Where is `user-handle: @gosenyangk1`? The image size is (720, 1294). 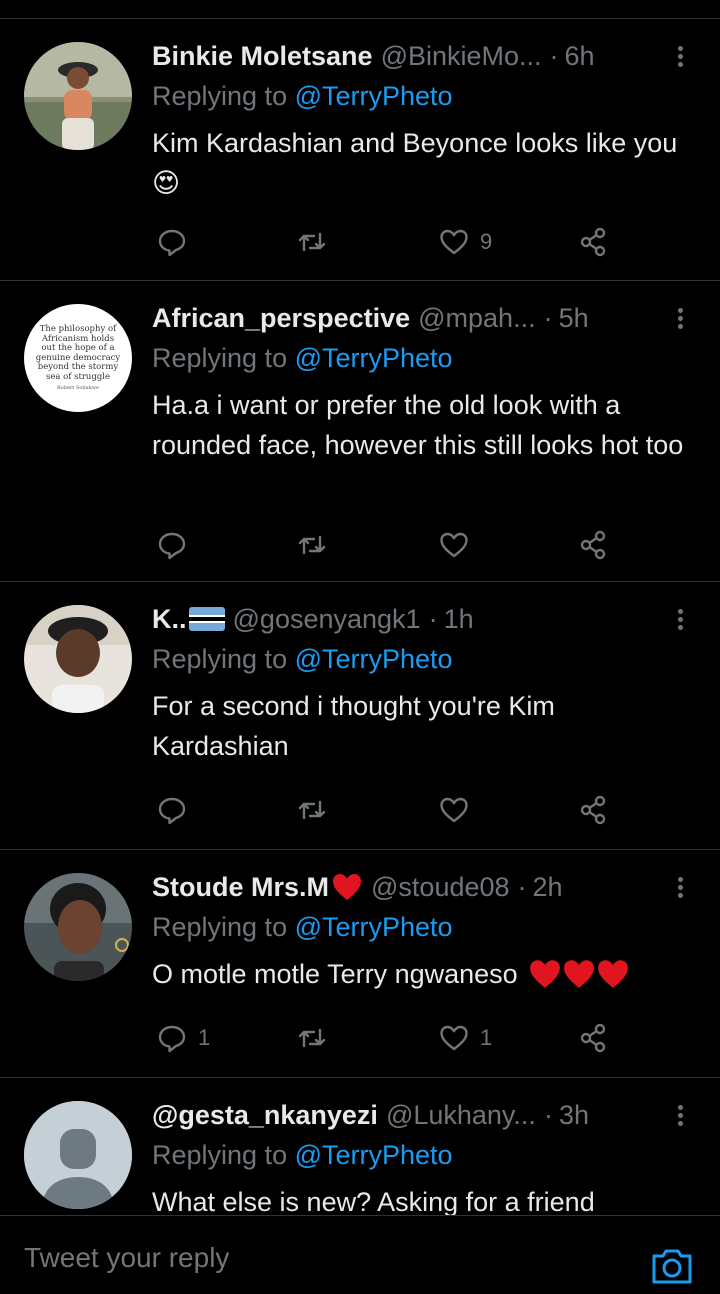 user-handle: @gosenyangk1 is located at coordinates (327, 619).